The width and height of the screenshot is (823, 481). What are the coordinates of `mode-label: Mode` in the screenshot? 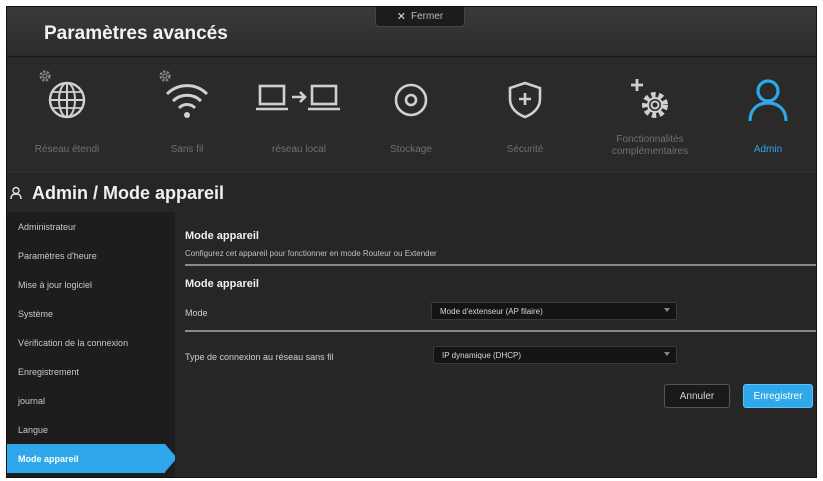 It's located at (196, 313).